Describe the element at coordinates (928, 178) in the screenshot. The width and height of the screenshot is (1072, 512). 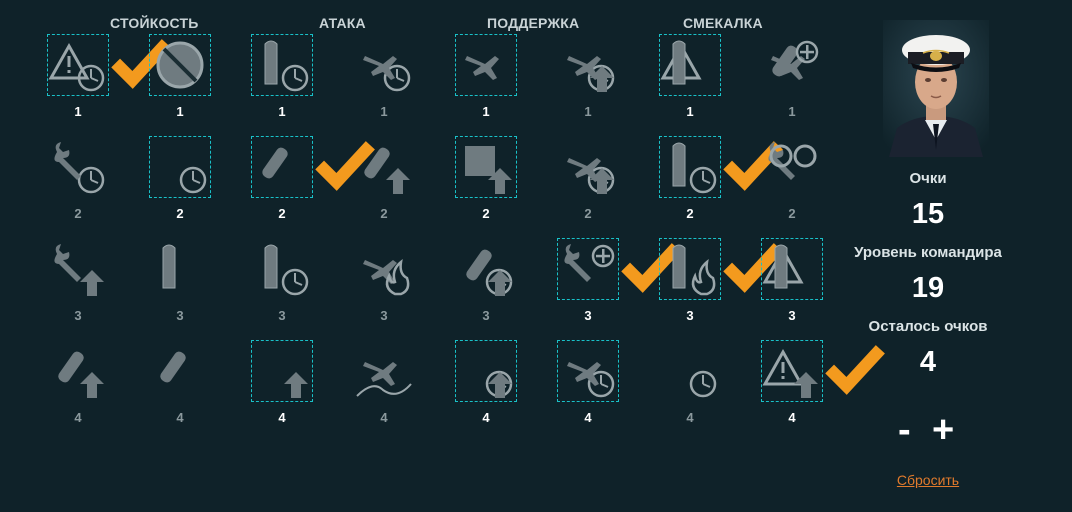
I see `points-label: Очки` at that location.